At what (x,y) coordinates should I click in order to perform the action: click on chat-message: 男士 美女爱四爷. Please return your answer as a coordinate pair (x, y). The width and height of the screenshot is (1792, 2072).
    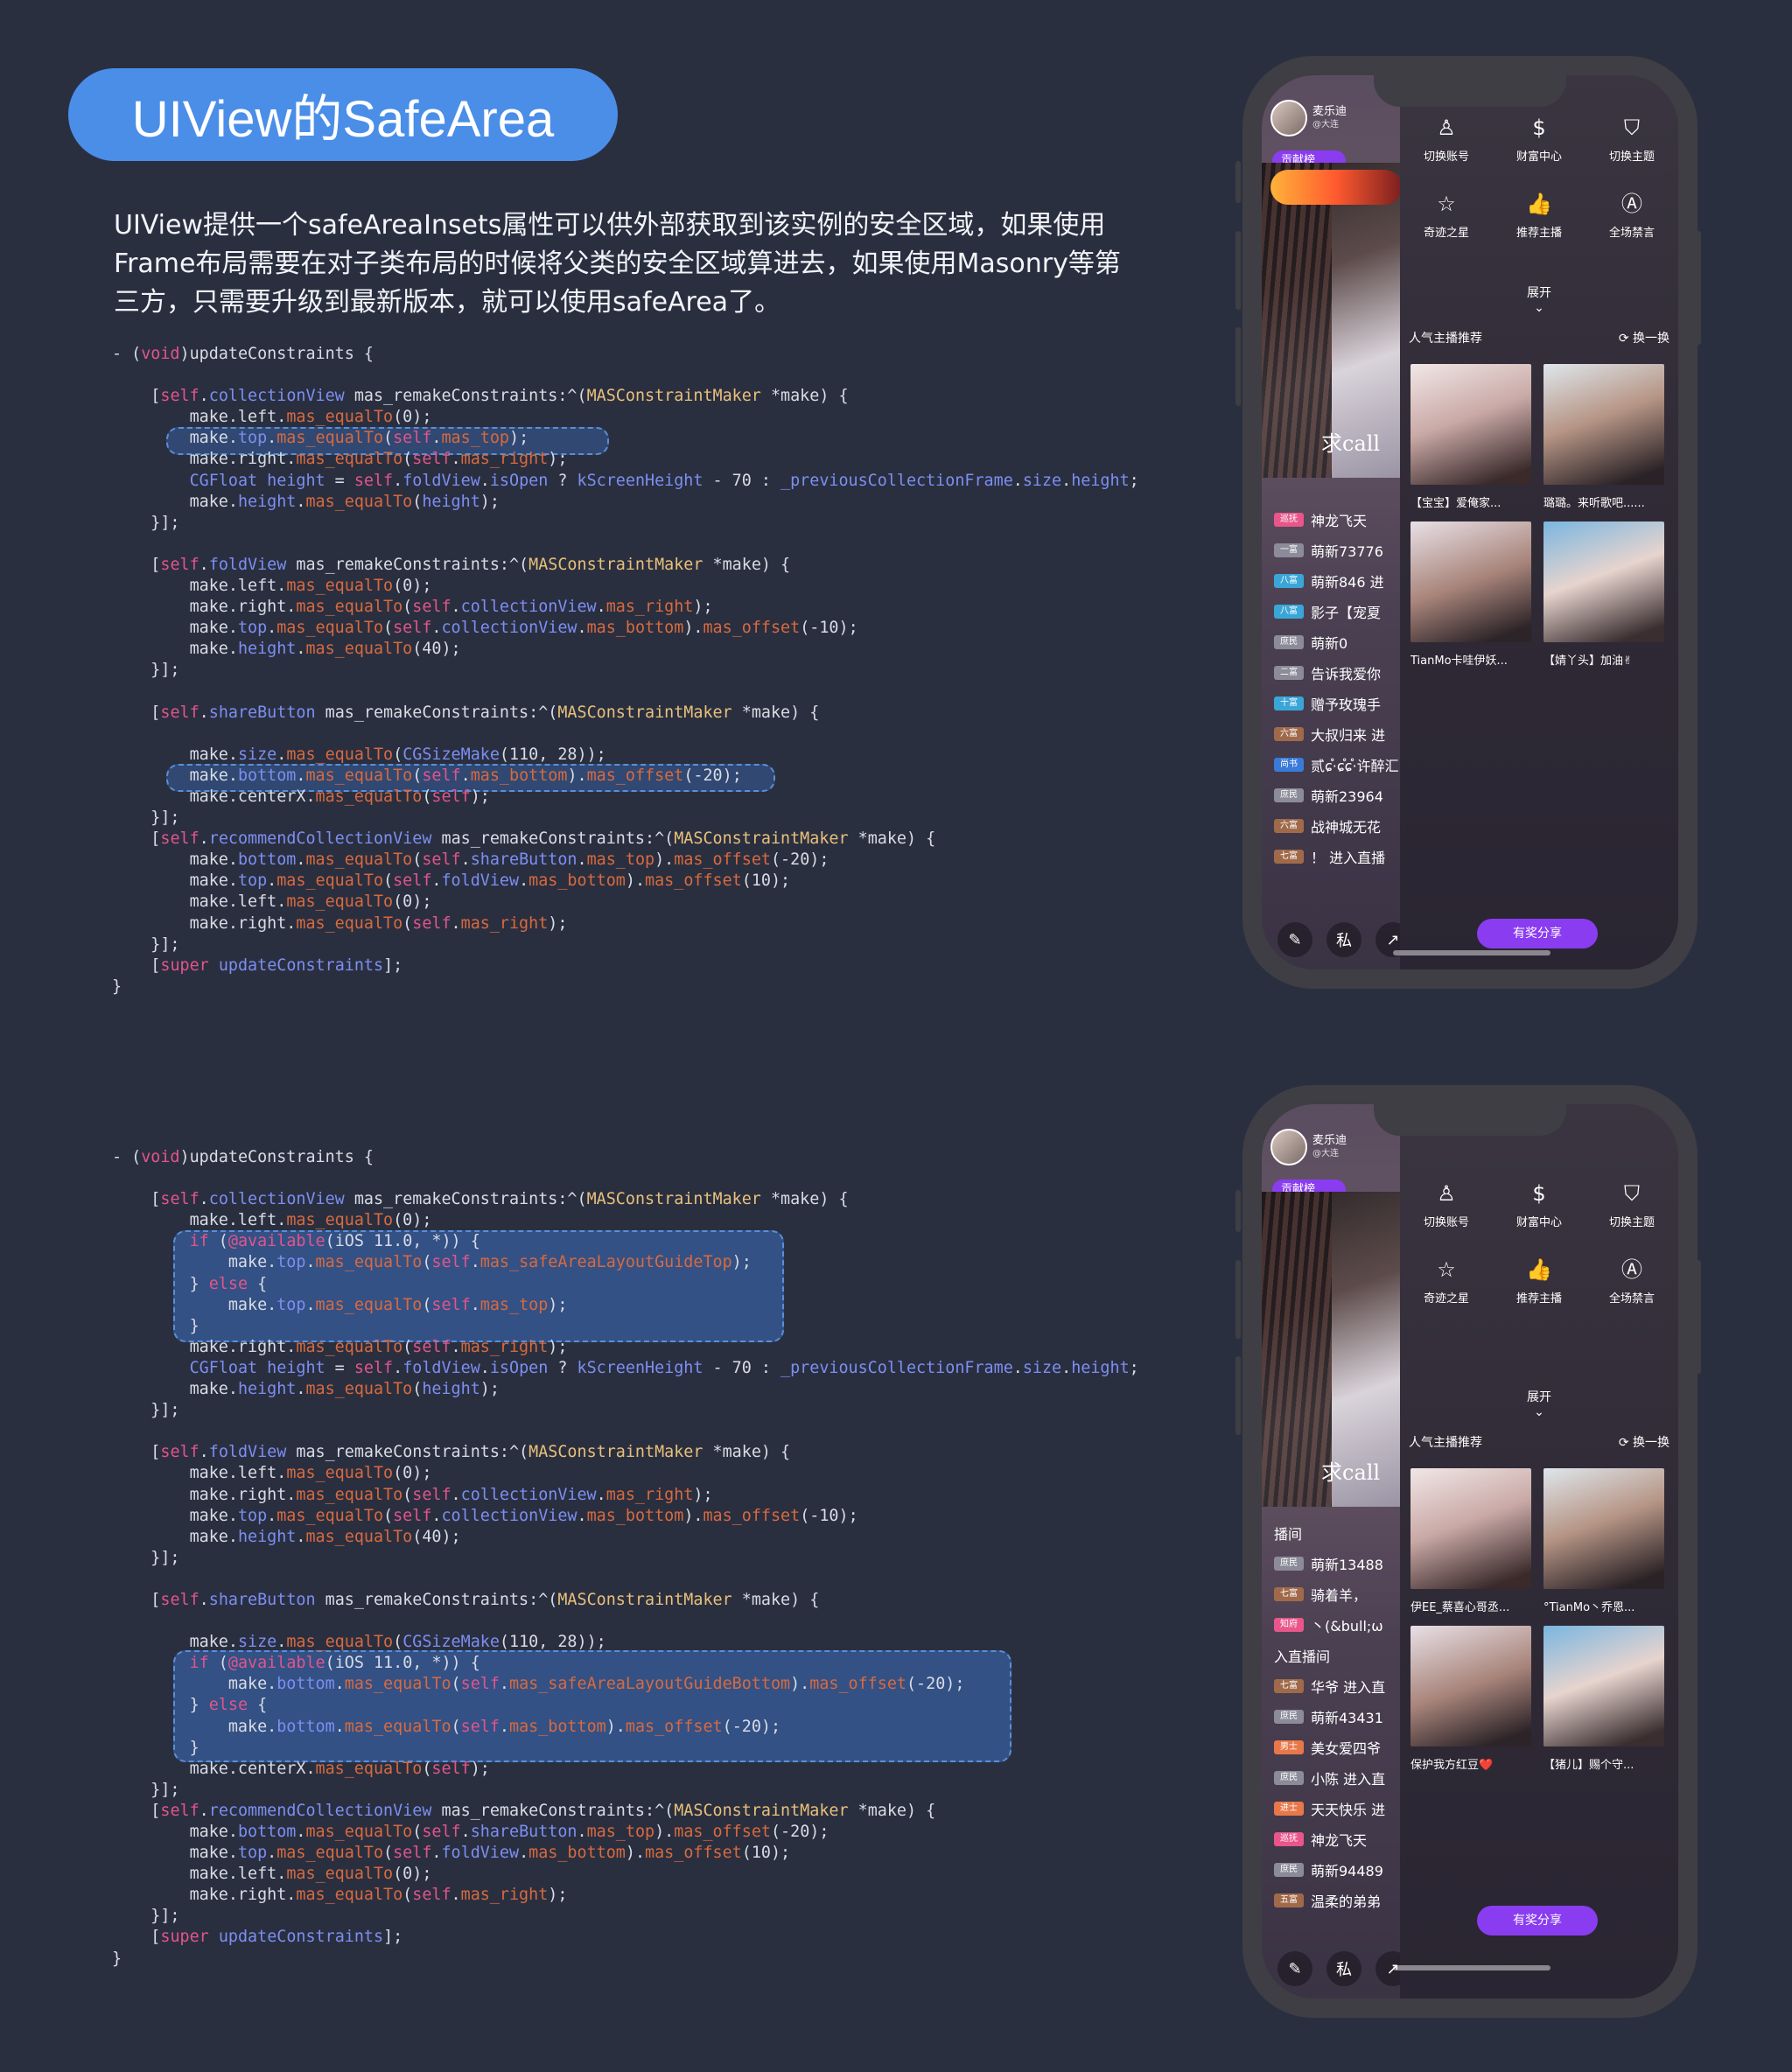
    Looking at the image, I should click on (1338, 1747).